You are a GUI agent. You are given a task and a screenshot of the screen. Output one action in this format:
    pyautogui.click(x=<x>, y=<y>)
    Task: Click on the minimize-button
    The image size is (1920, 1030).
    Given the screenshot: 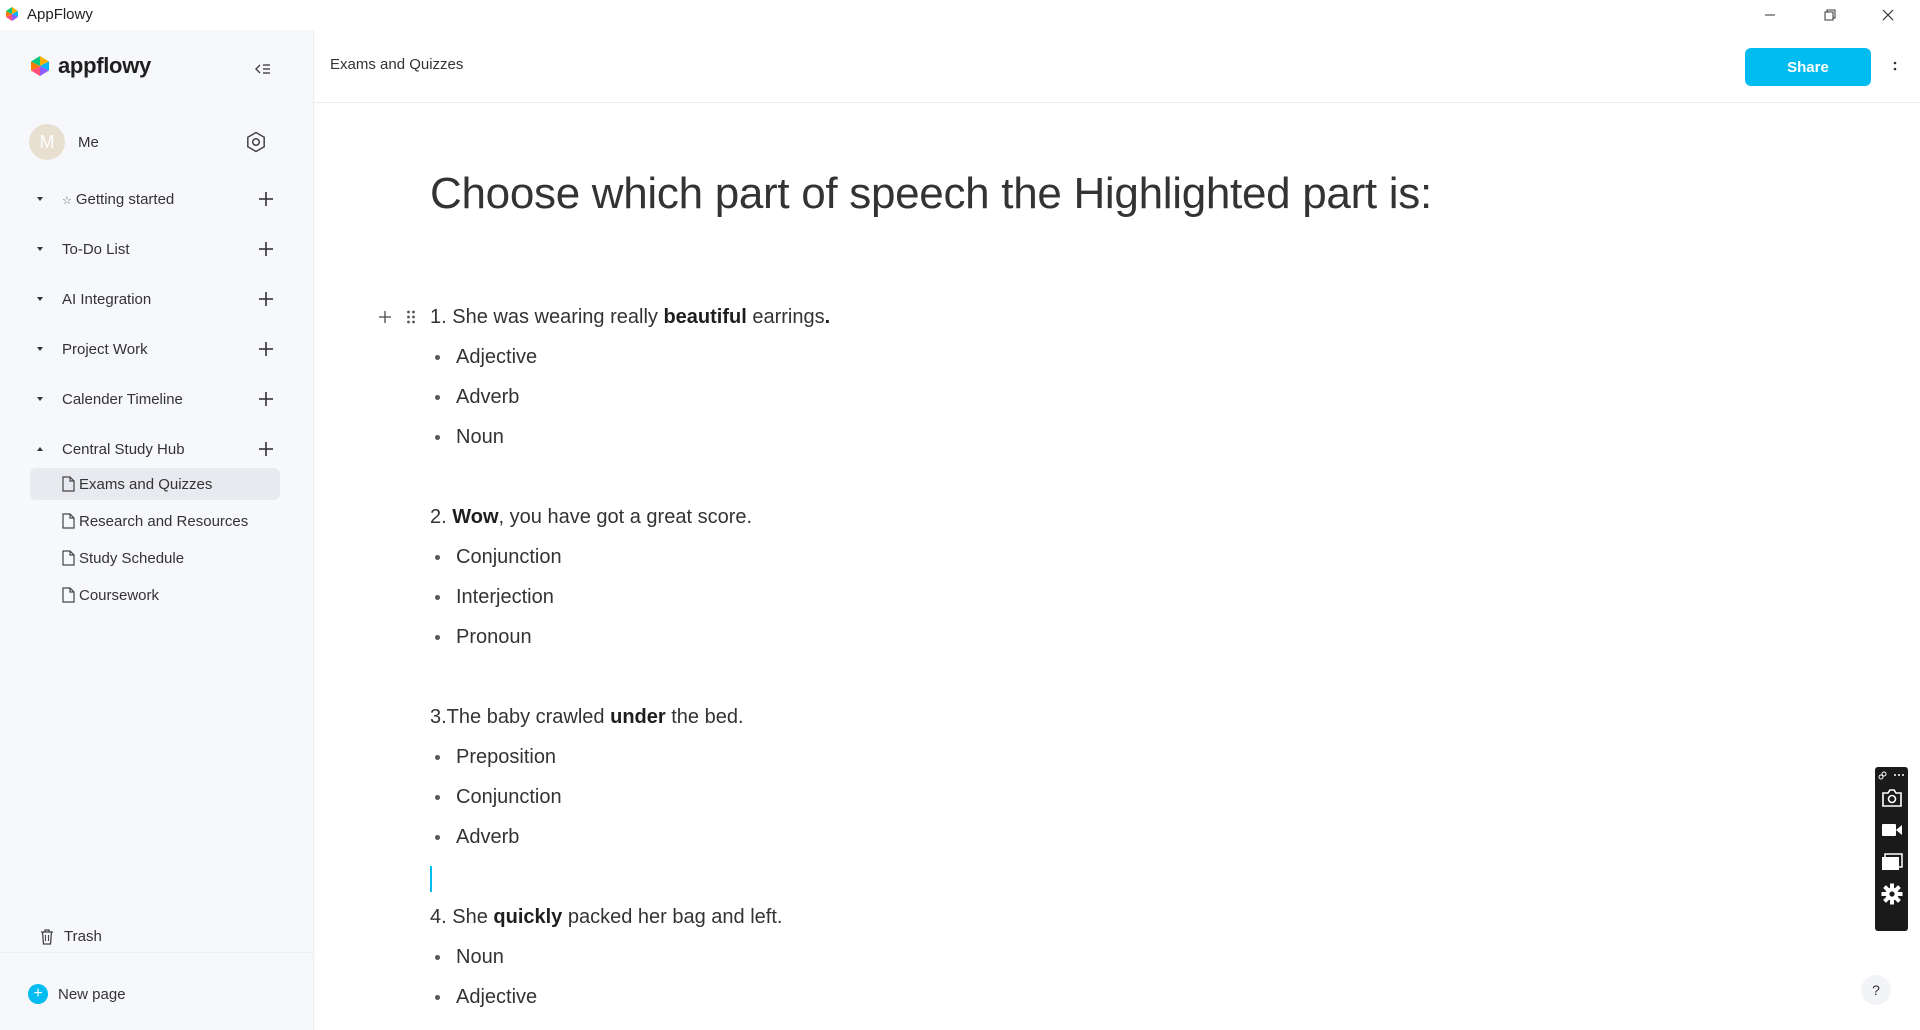 What is the action you would take?
    pyautogui.click(x=1770, y=15)
    